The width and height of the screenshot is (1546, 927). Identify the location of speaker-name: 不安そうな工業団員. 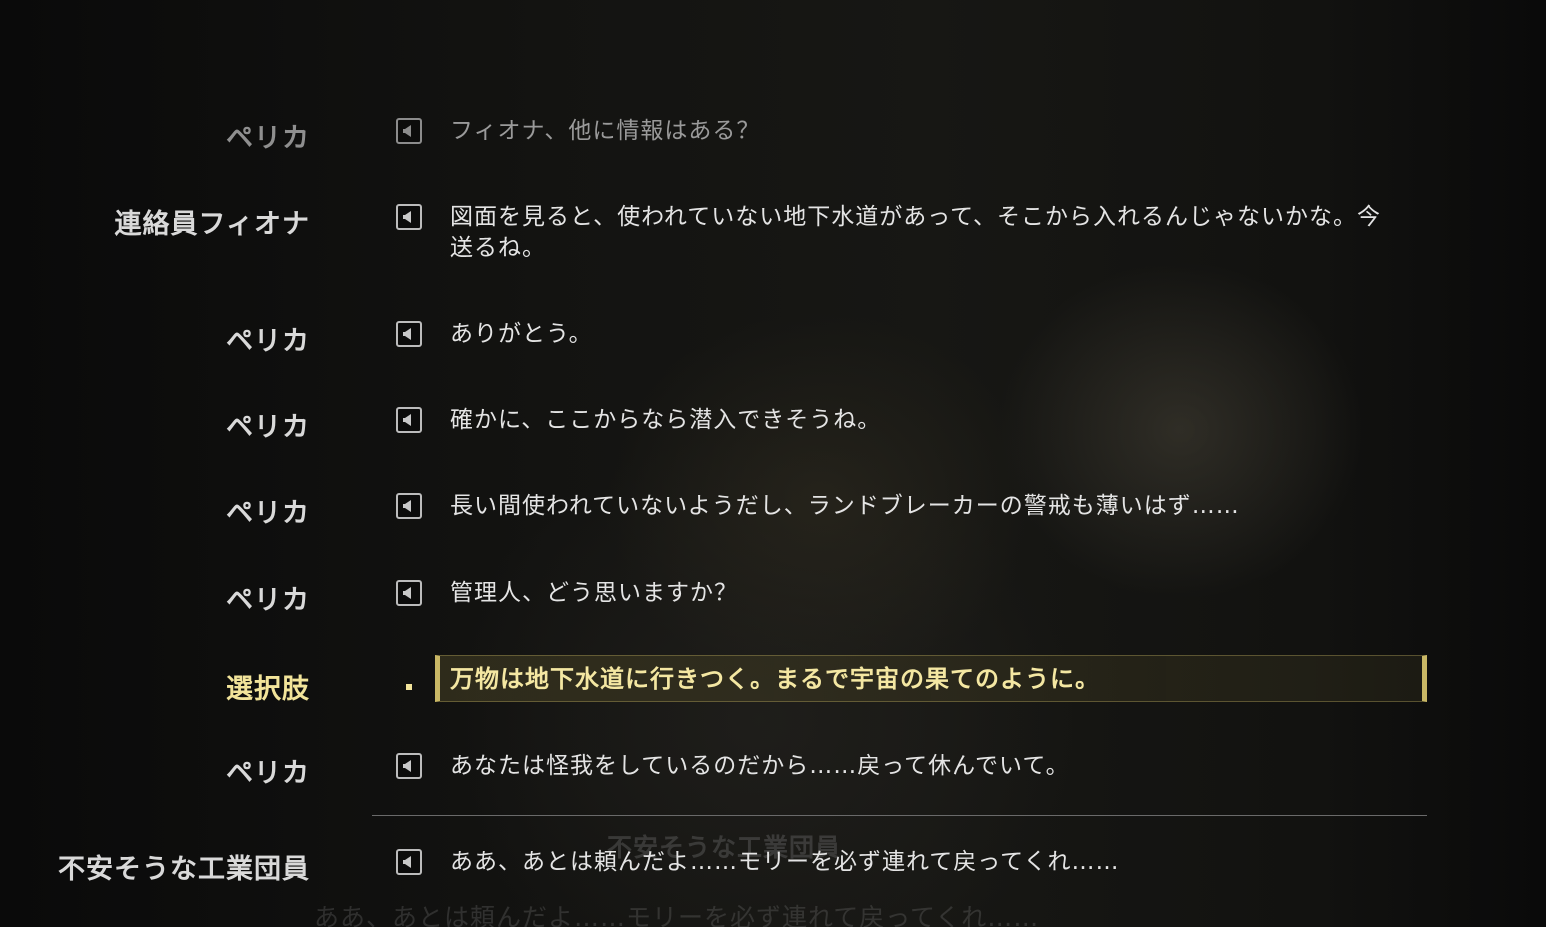
(184, 869).